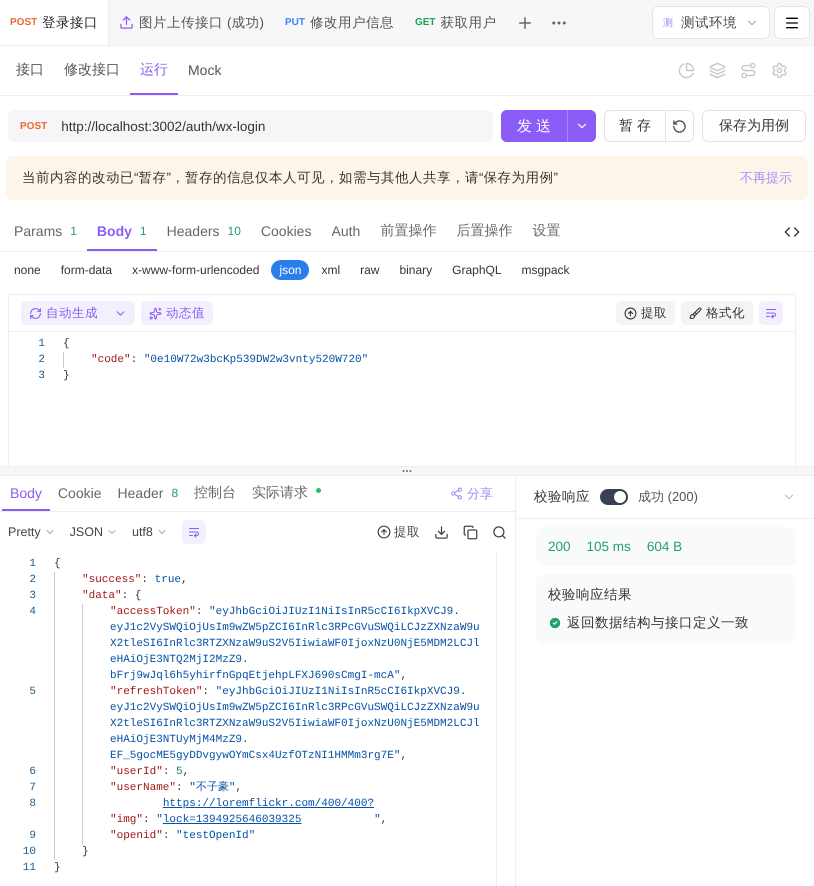 This screenshot has height=886, width=814. Describe the element at coordinates (608, 546) in the screenshot. I see `response-time: 105 ms` at that location.